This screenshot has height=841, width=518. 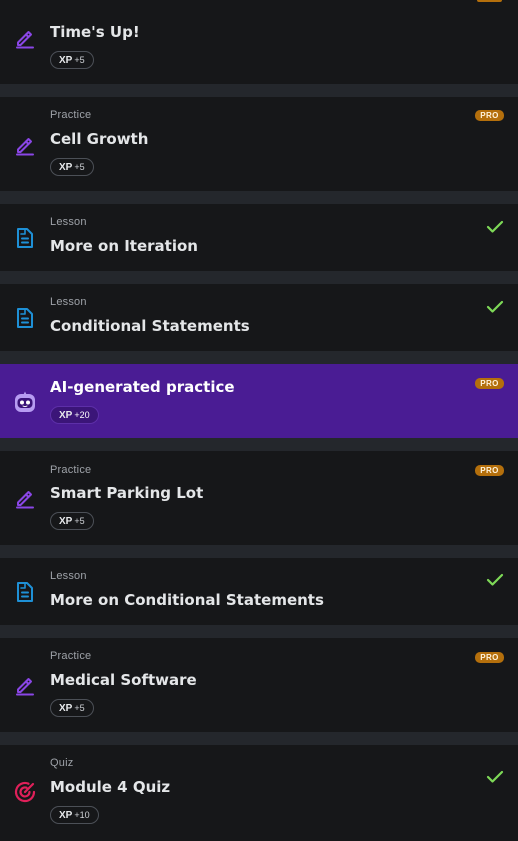 I want to click on list-item-smart-parking-lot: PRO Practice Smart Parking Lot XP +5, so click(x=259, y=498).